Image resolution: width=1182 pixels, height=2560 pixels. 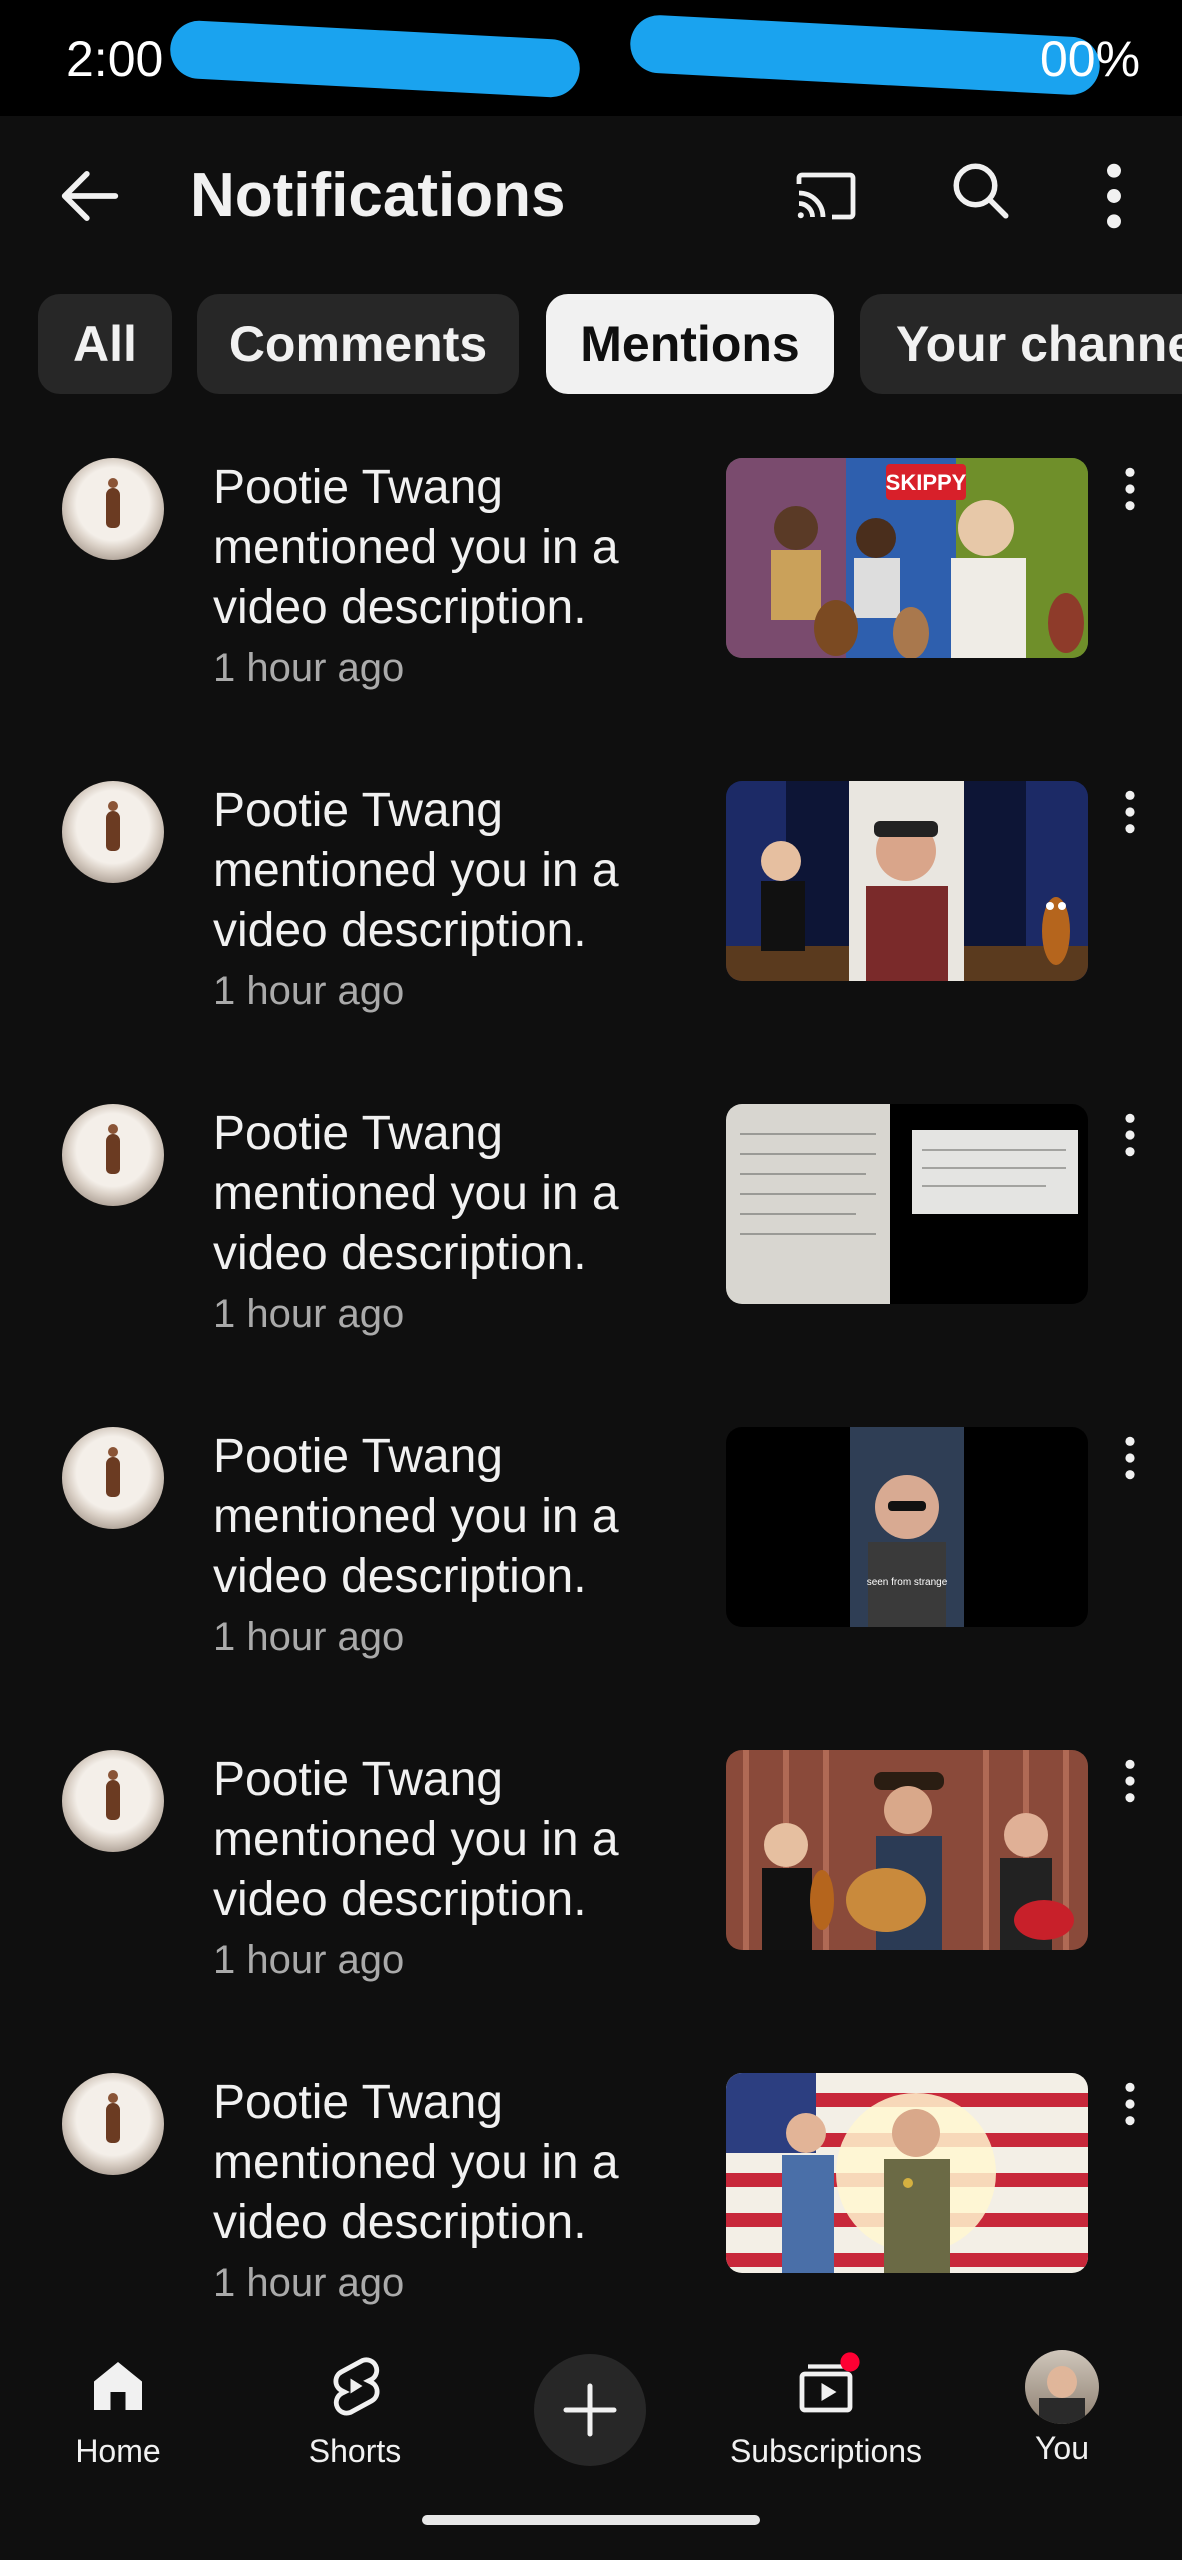 I want to click on thumbnail-selfie-video: seen from strange, so click(x=907, y=1527).